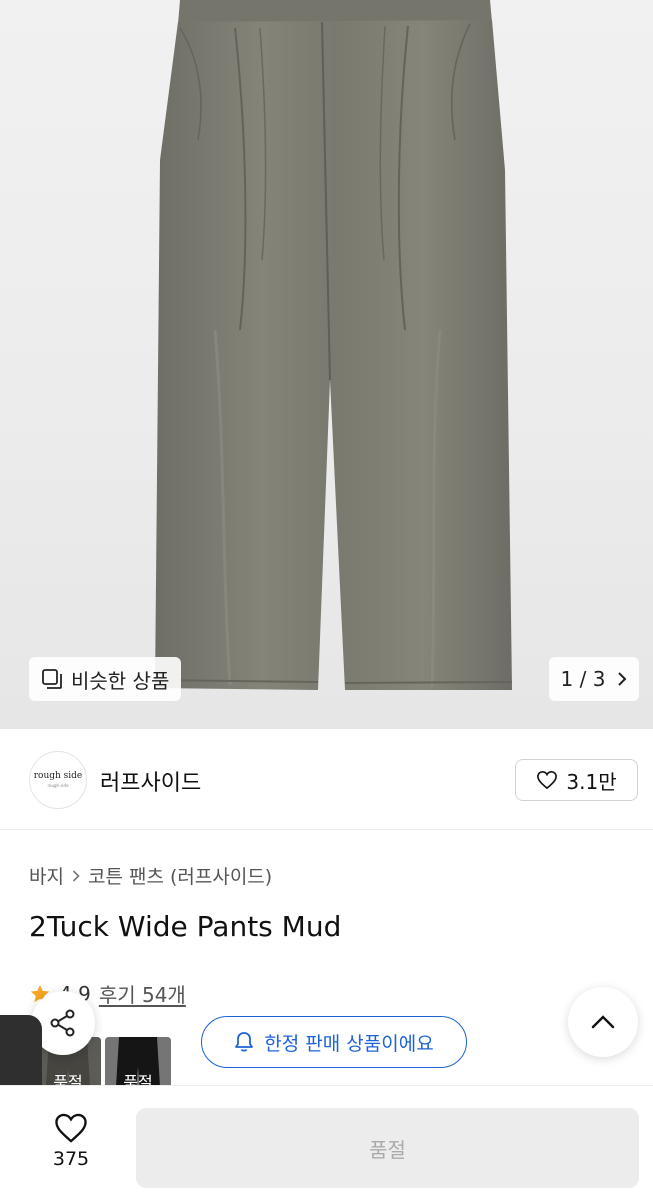 The height and width of the screenshot is (1200, 653). I want to click on bottom-action-bar: 375 품절, so click(326, 1142).